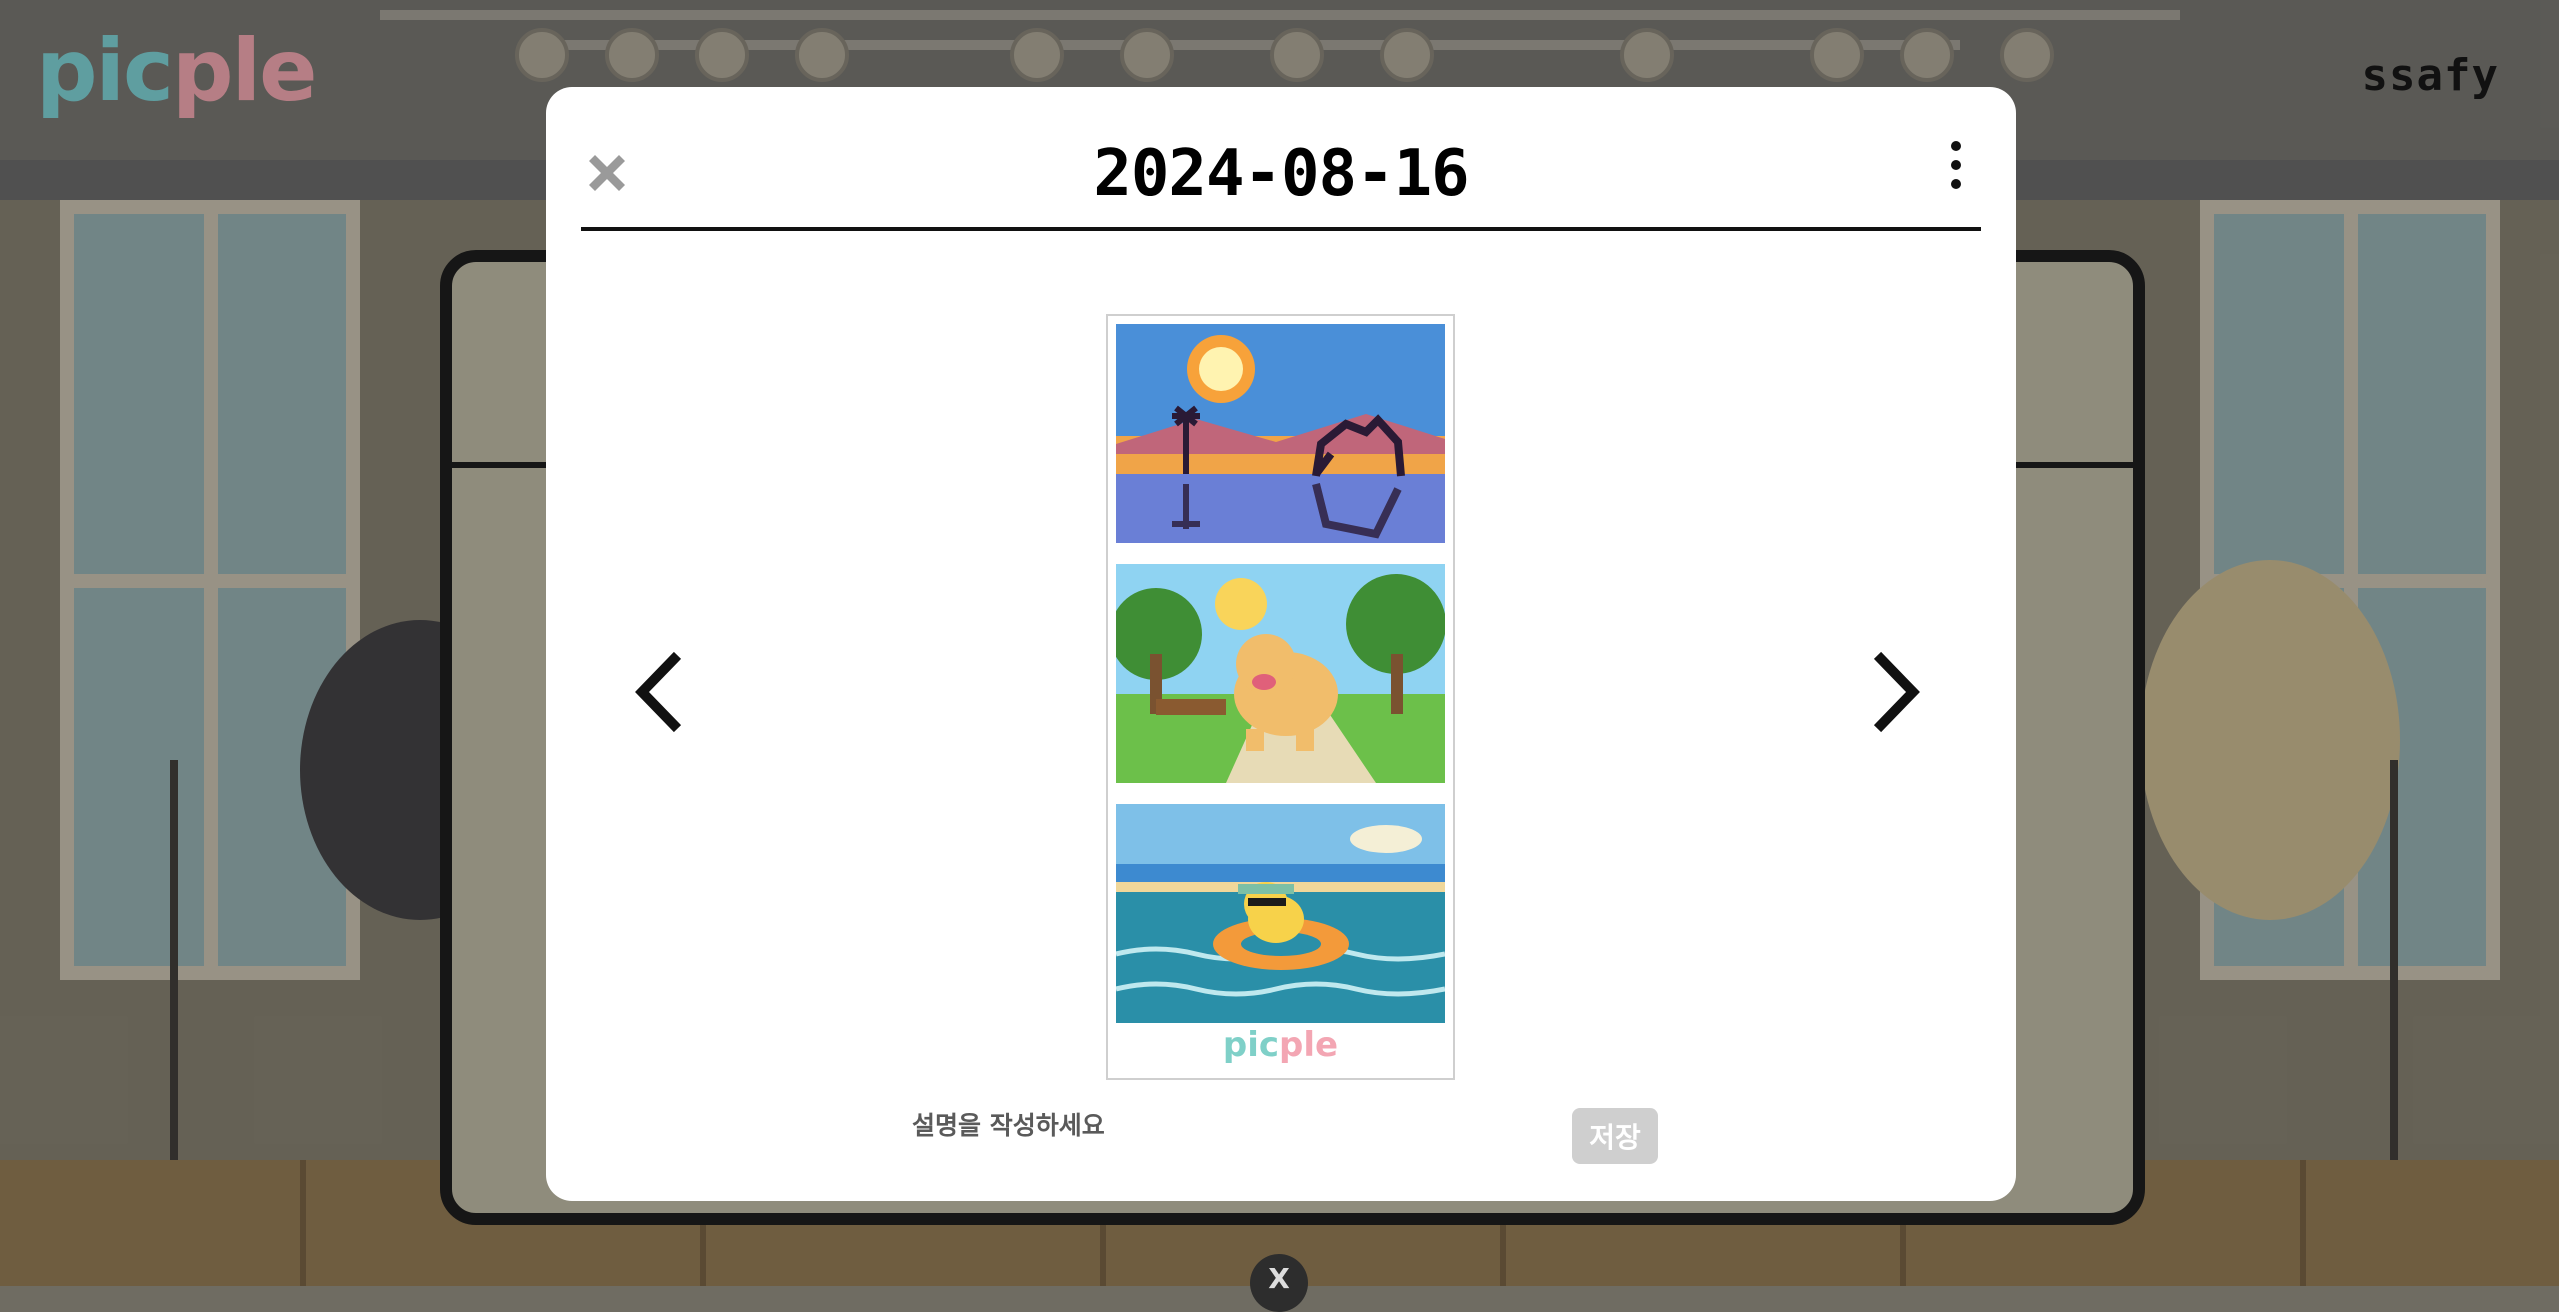  What do you see at coordinates (105, 71) in the screenshot?
I see `logo-pic-text: pic` at bounding box center [105, 71].